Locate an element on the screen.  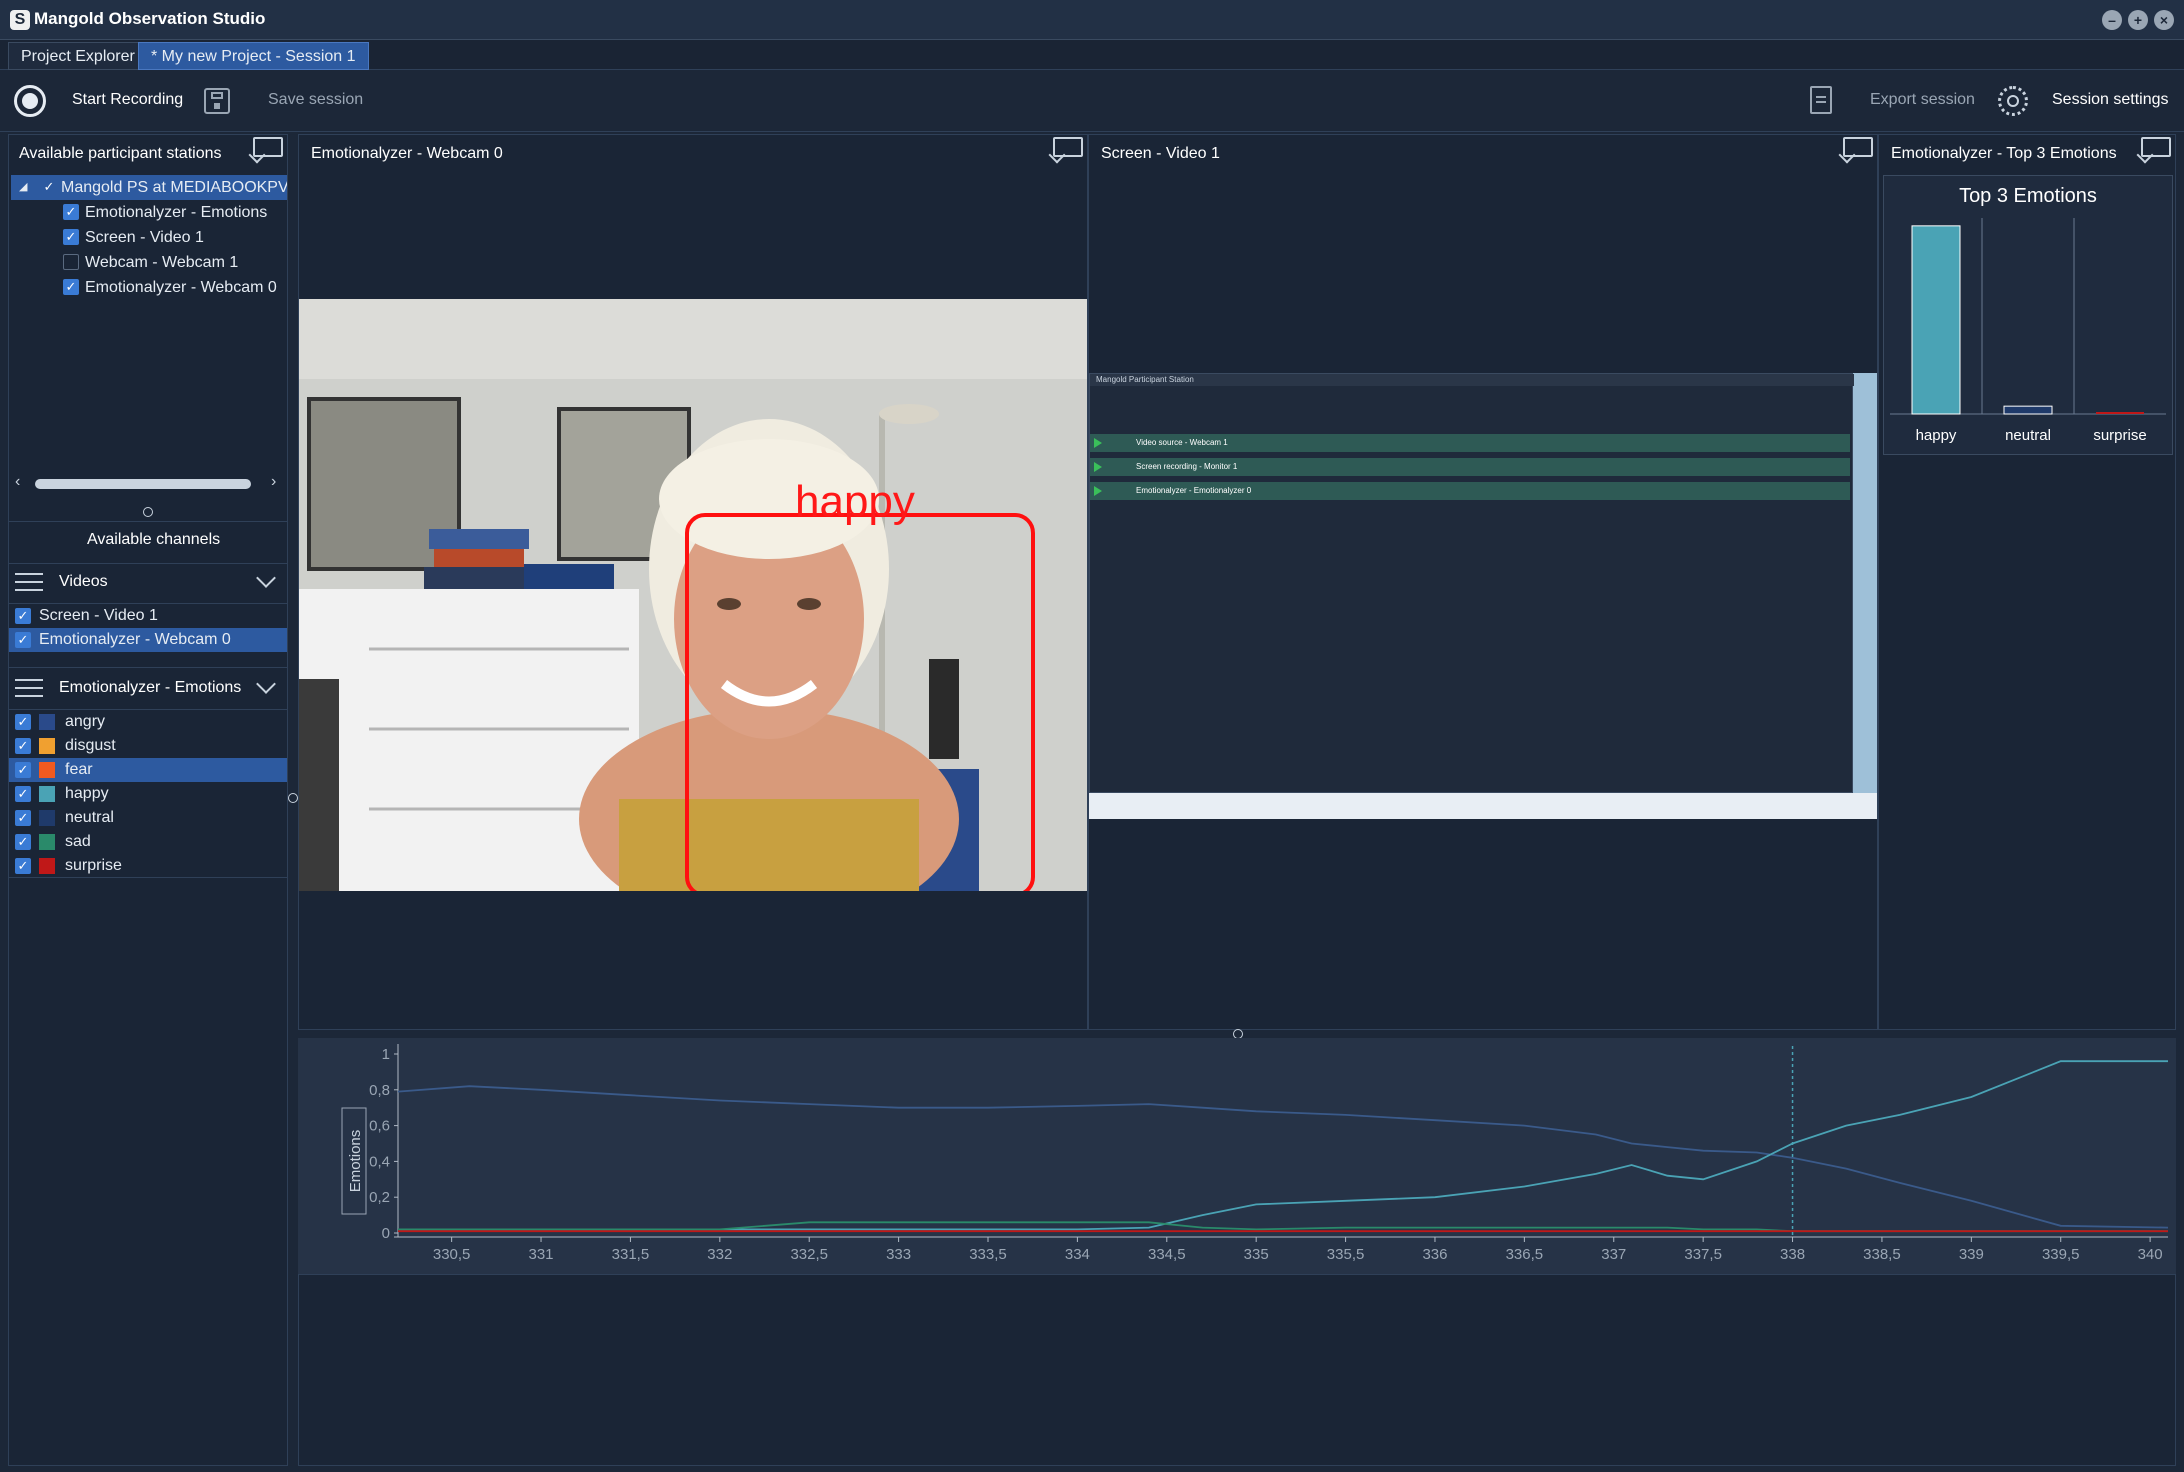
station-item-label: Webcam - Webcam 1 is located at coordinates (162, 262).